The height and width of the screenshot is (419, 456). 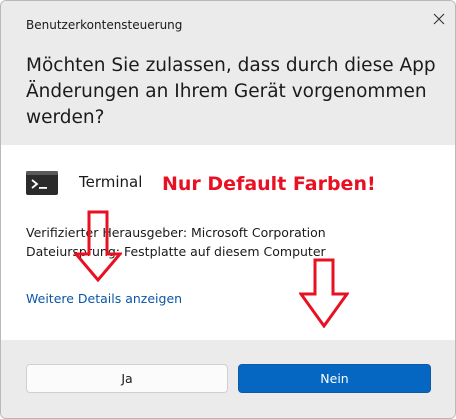 What do you see at coordinates (104, 25) in the screenshot?
I see `window-title: Benutzerkontensteuerung` at bounding box center [104, 25].